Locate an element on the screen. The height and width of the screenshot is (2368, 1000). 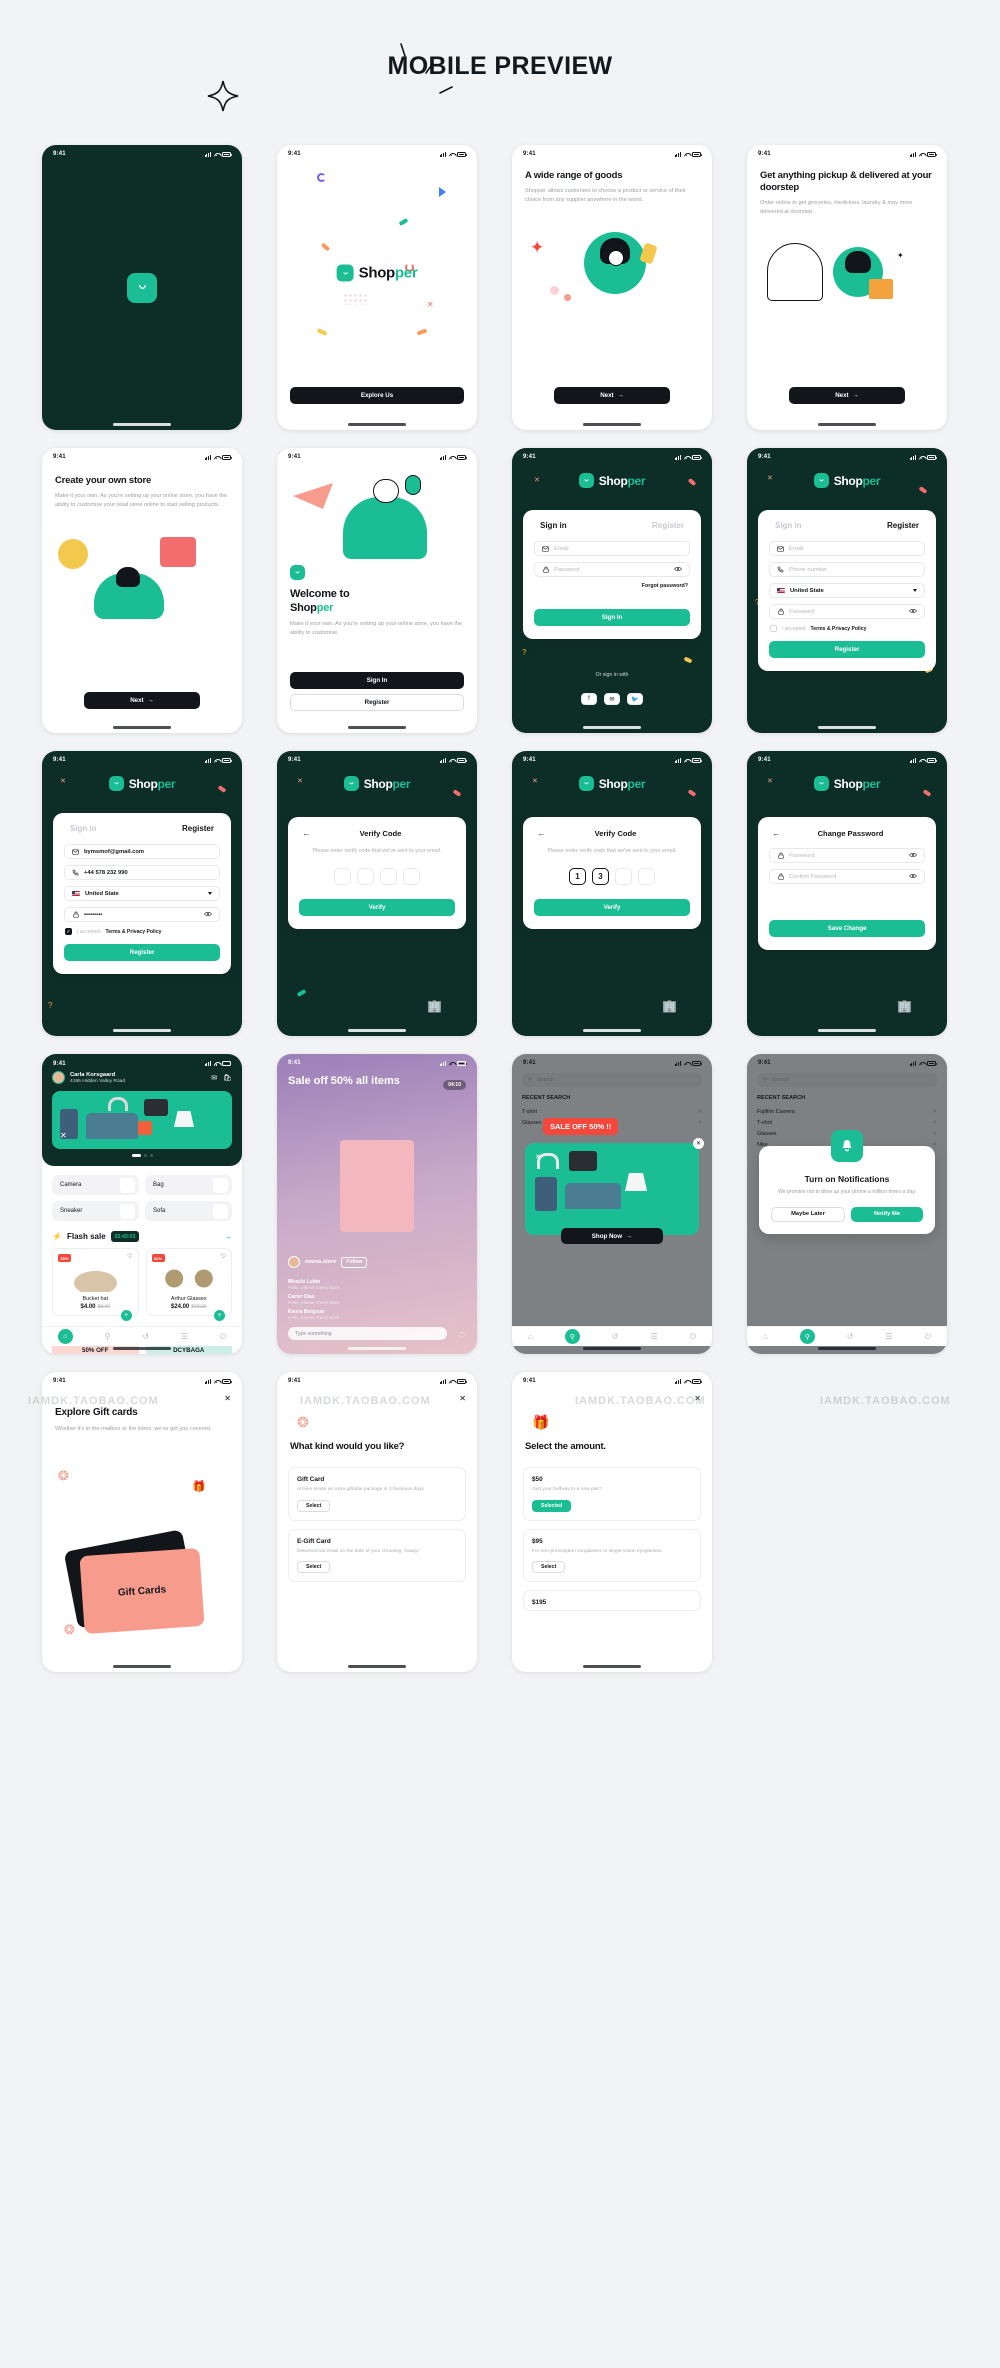
amount-option: $195 is located at coordinates (612, 1600).